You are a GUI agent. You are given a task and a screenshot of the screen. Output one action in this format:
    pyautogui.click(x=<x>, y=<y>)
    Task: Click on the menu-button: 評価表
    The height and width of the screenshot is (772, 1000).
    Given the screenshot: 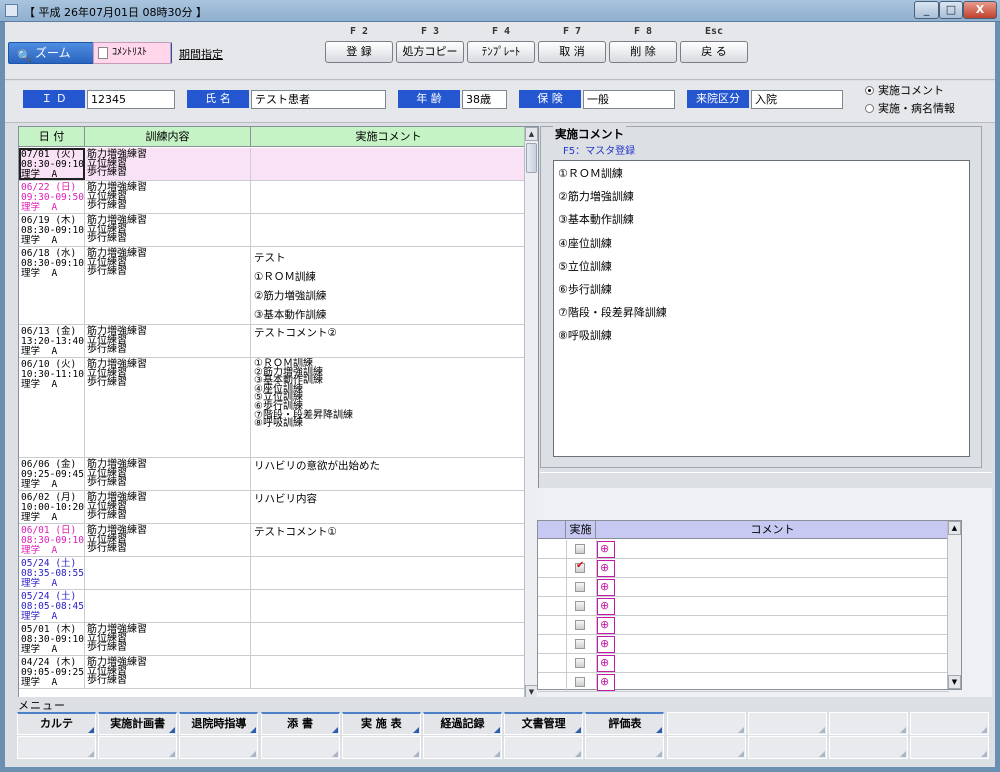 What is the action you would take?
    pyautogui.click(x=625, y=723)
    